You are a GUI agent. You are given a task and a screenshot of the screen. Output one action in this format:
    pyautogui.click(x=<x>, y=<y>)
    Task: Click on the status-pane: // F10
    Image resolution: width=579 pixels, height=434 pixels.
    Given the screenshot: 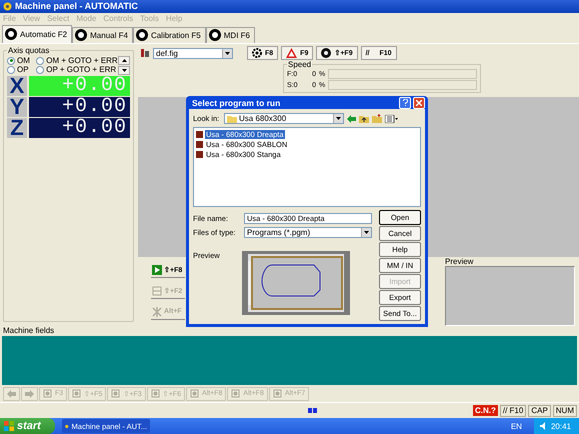 What is the action you would take?
    pyautogui.click(x=513, y=410)
    